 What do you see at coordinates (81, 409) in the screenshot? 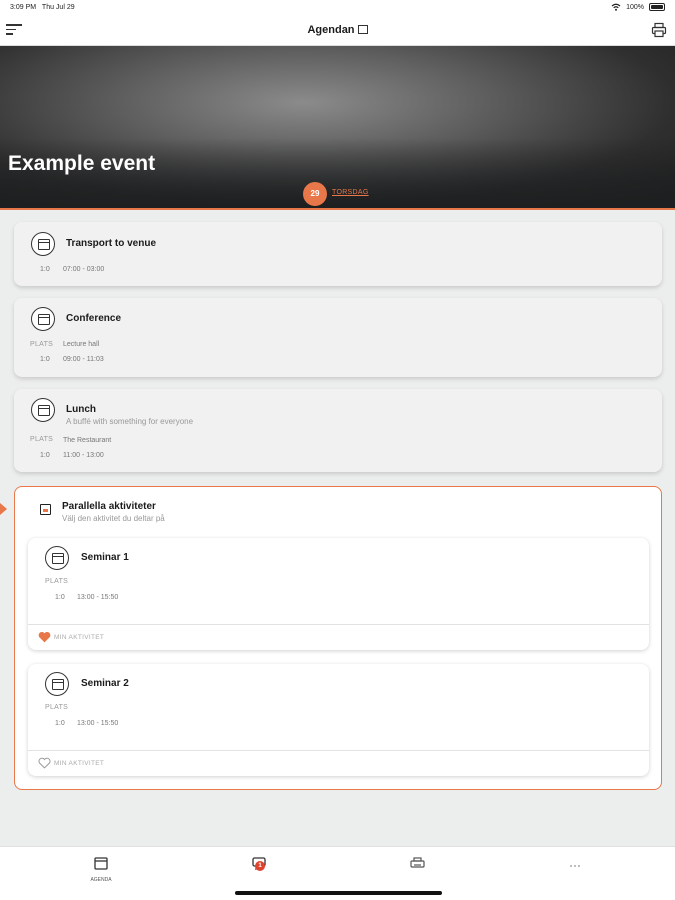
I see `agenda-item-title: Lunch` at bounding box center [81, 409].